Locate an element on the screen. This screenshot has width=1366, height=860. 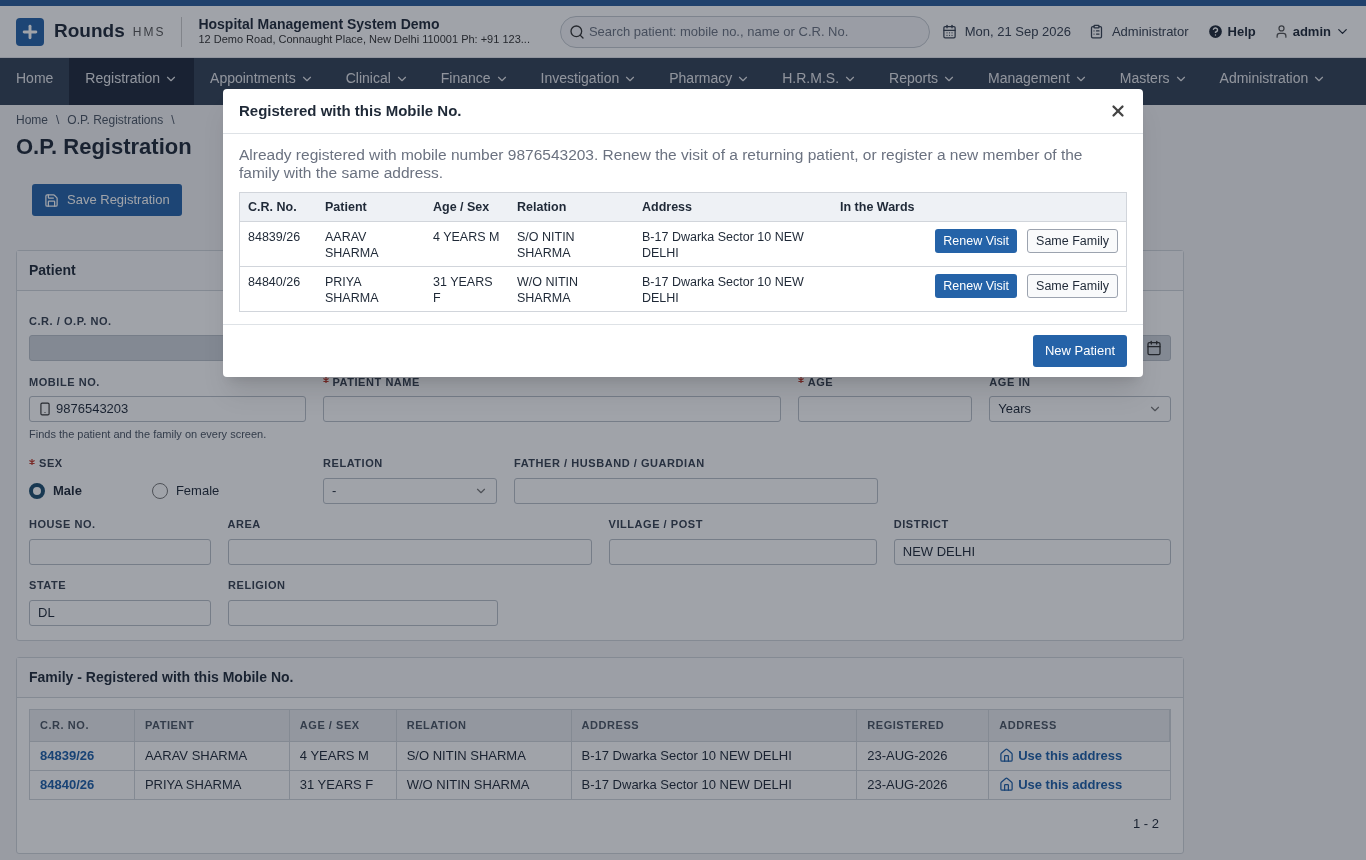
logo-icon is located at coordinates (30, 31).